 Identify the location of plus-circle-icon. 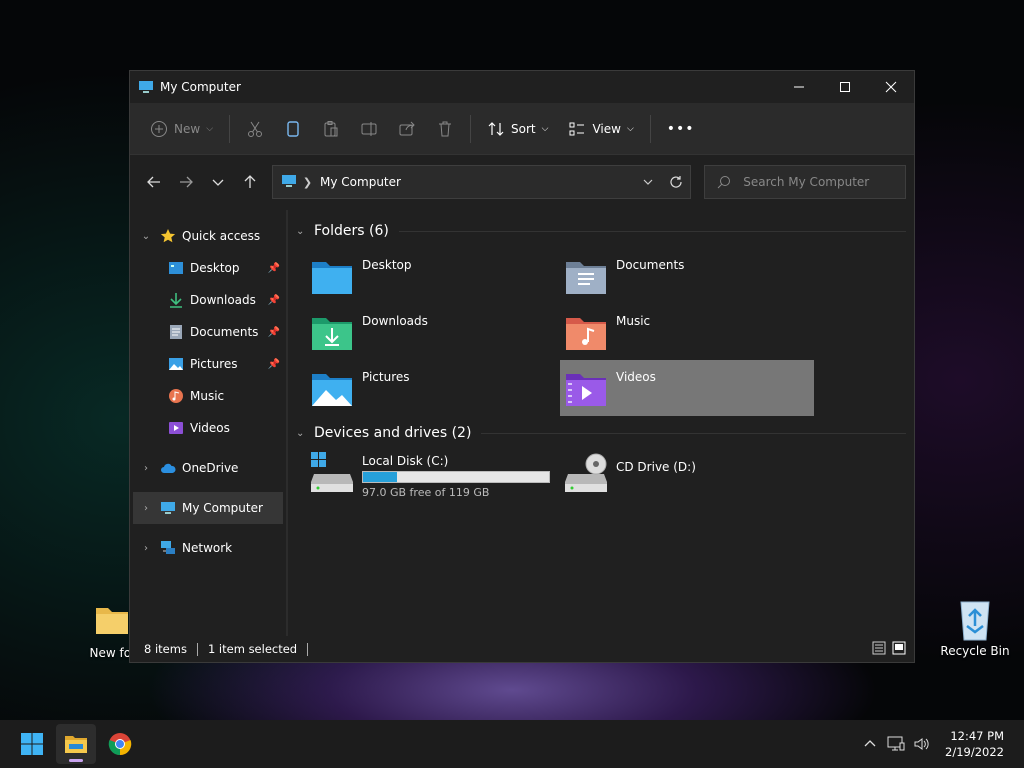
(159, 128).